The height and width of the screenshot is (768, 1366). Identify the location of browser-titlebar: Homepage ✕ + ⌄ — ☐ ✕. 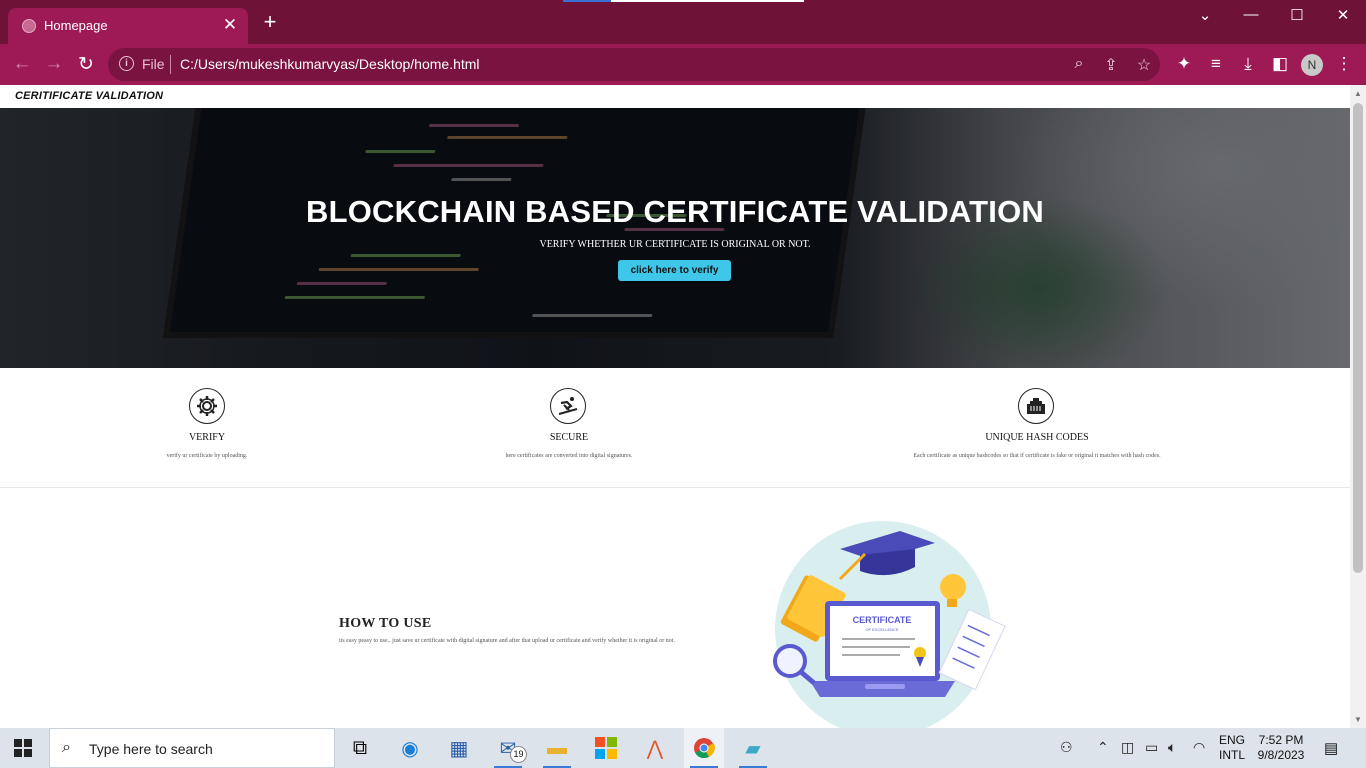
(683, 22).